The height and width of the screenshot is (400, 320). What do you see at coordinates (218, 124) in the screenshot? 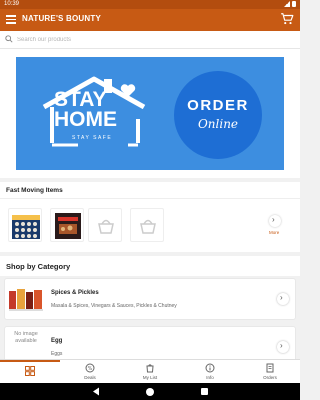
I see `banner-online-text: Online` at bounding box center [218, 124].